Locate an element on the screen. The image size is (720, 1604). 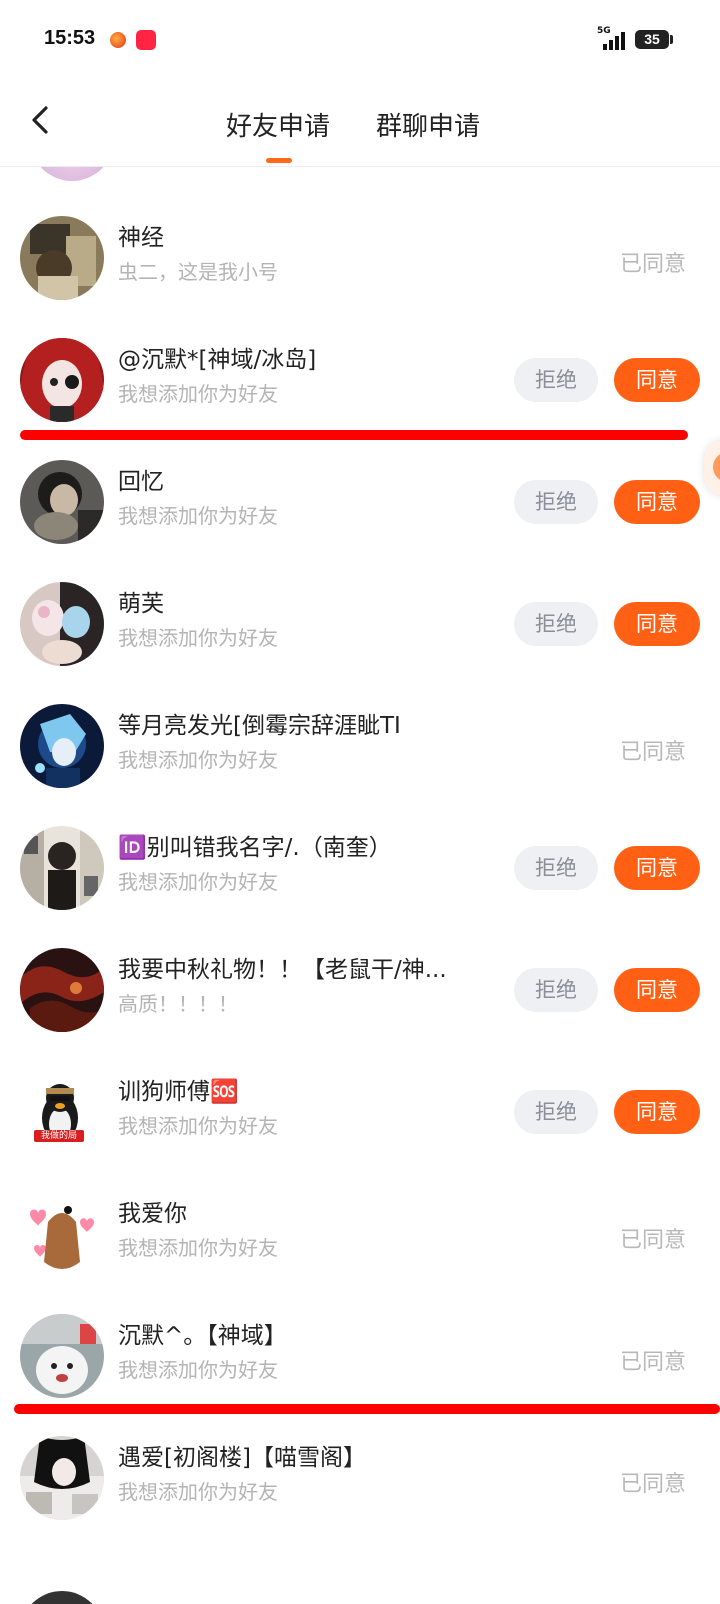
requester-name: 神经 is located at coordinates (141, 238).